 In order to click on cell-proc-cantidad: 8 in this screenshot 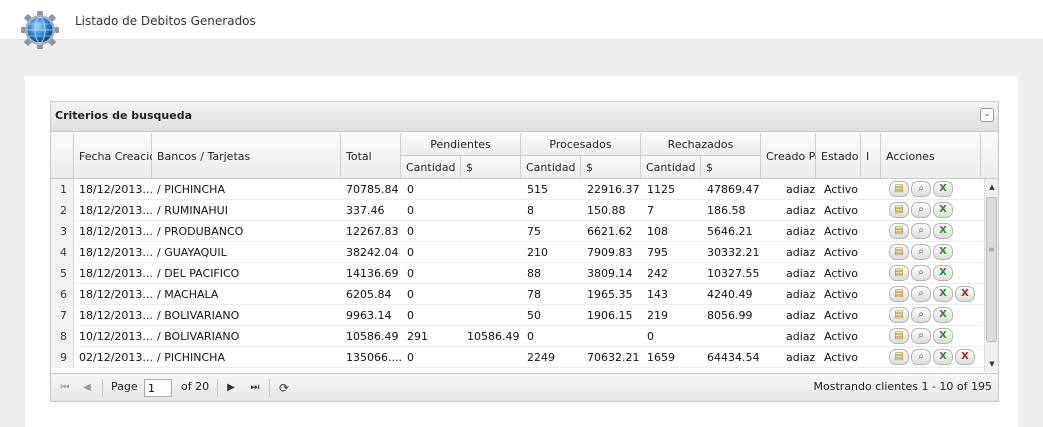, I will do `click(530, 210)`.